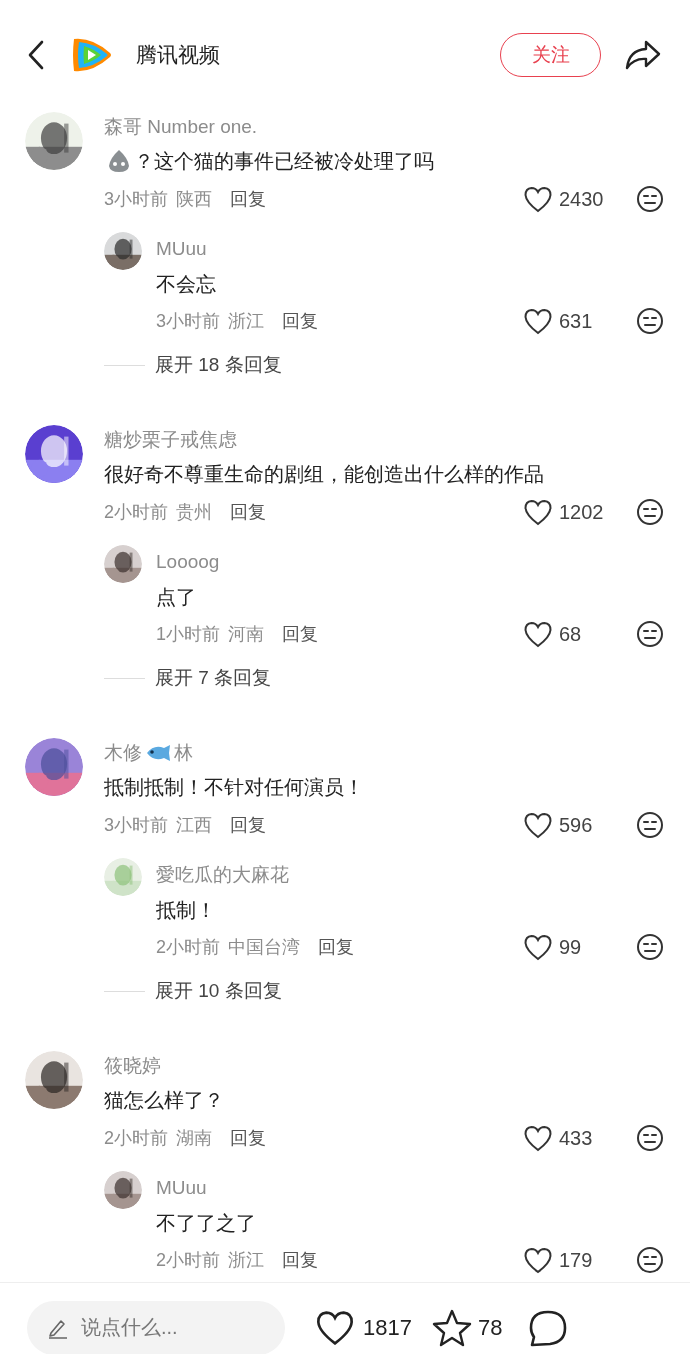 The width and height of the screenshot is (690, 1354). Describe the element at coordinates (264, 947) in the screenshot. I see `comment-location: 中国台湾` at that location.